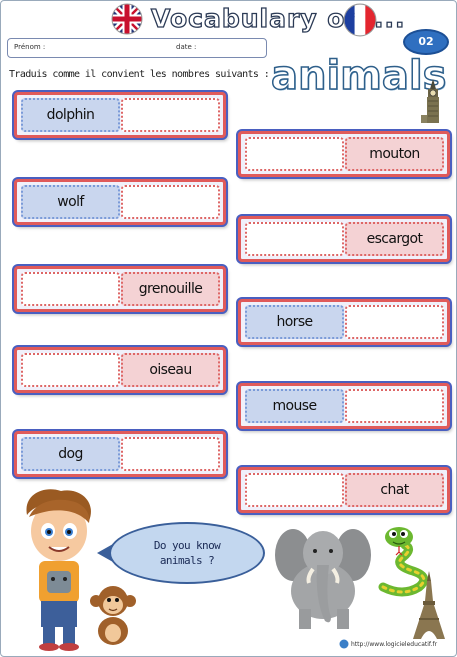  What do you see at coordinates (430, 101) in the screenshot?
I see `big-ben-icon` at bounding box center [430, 101].